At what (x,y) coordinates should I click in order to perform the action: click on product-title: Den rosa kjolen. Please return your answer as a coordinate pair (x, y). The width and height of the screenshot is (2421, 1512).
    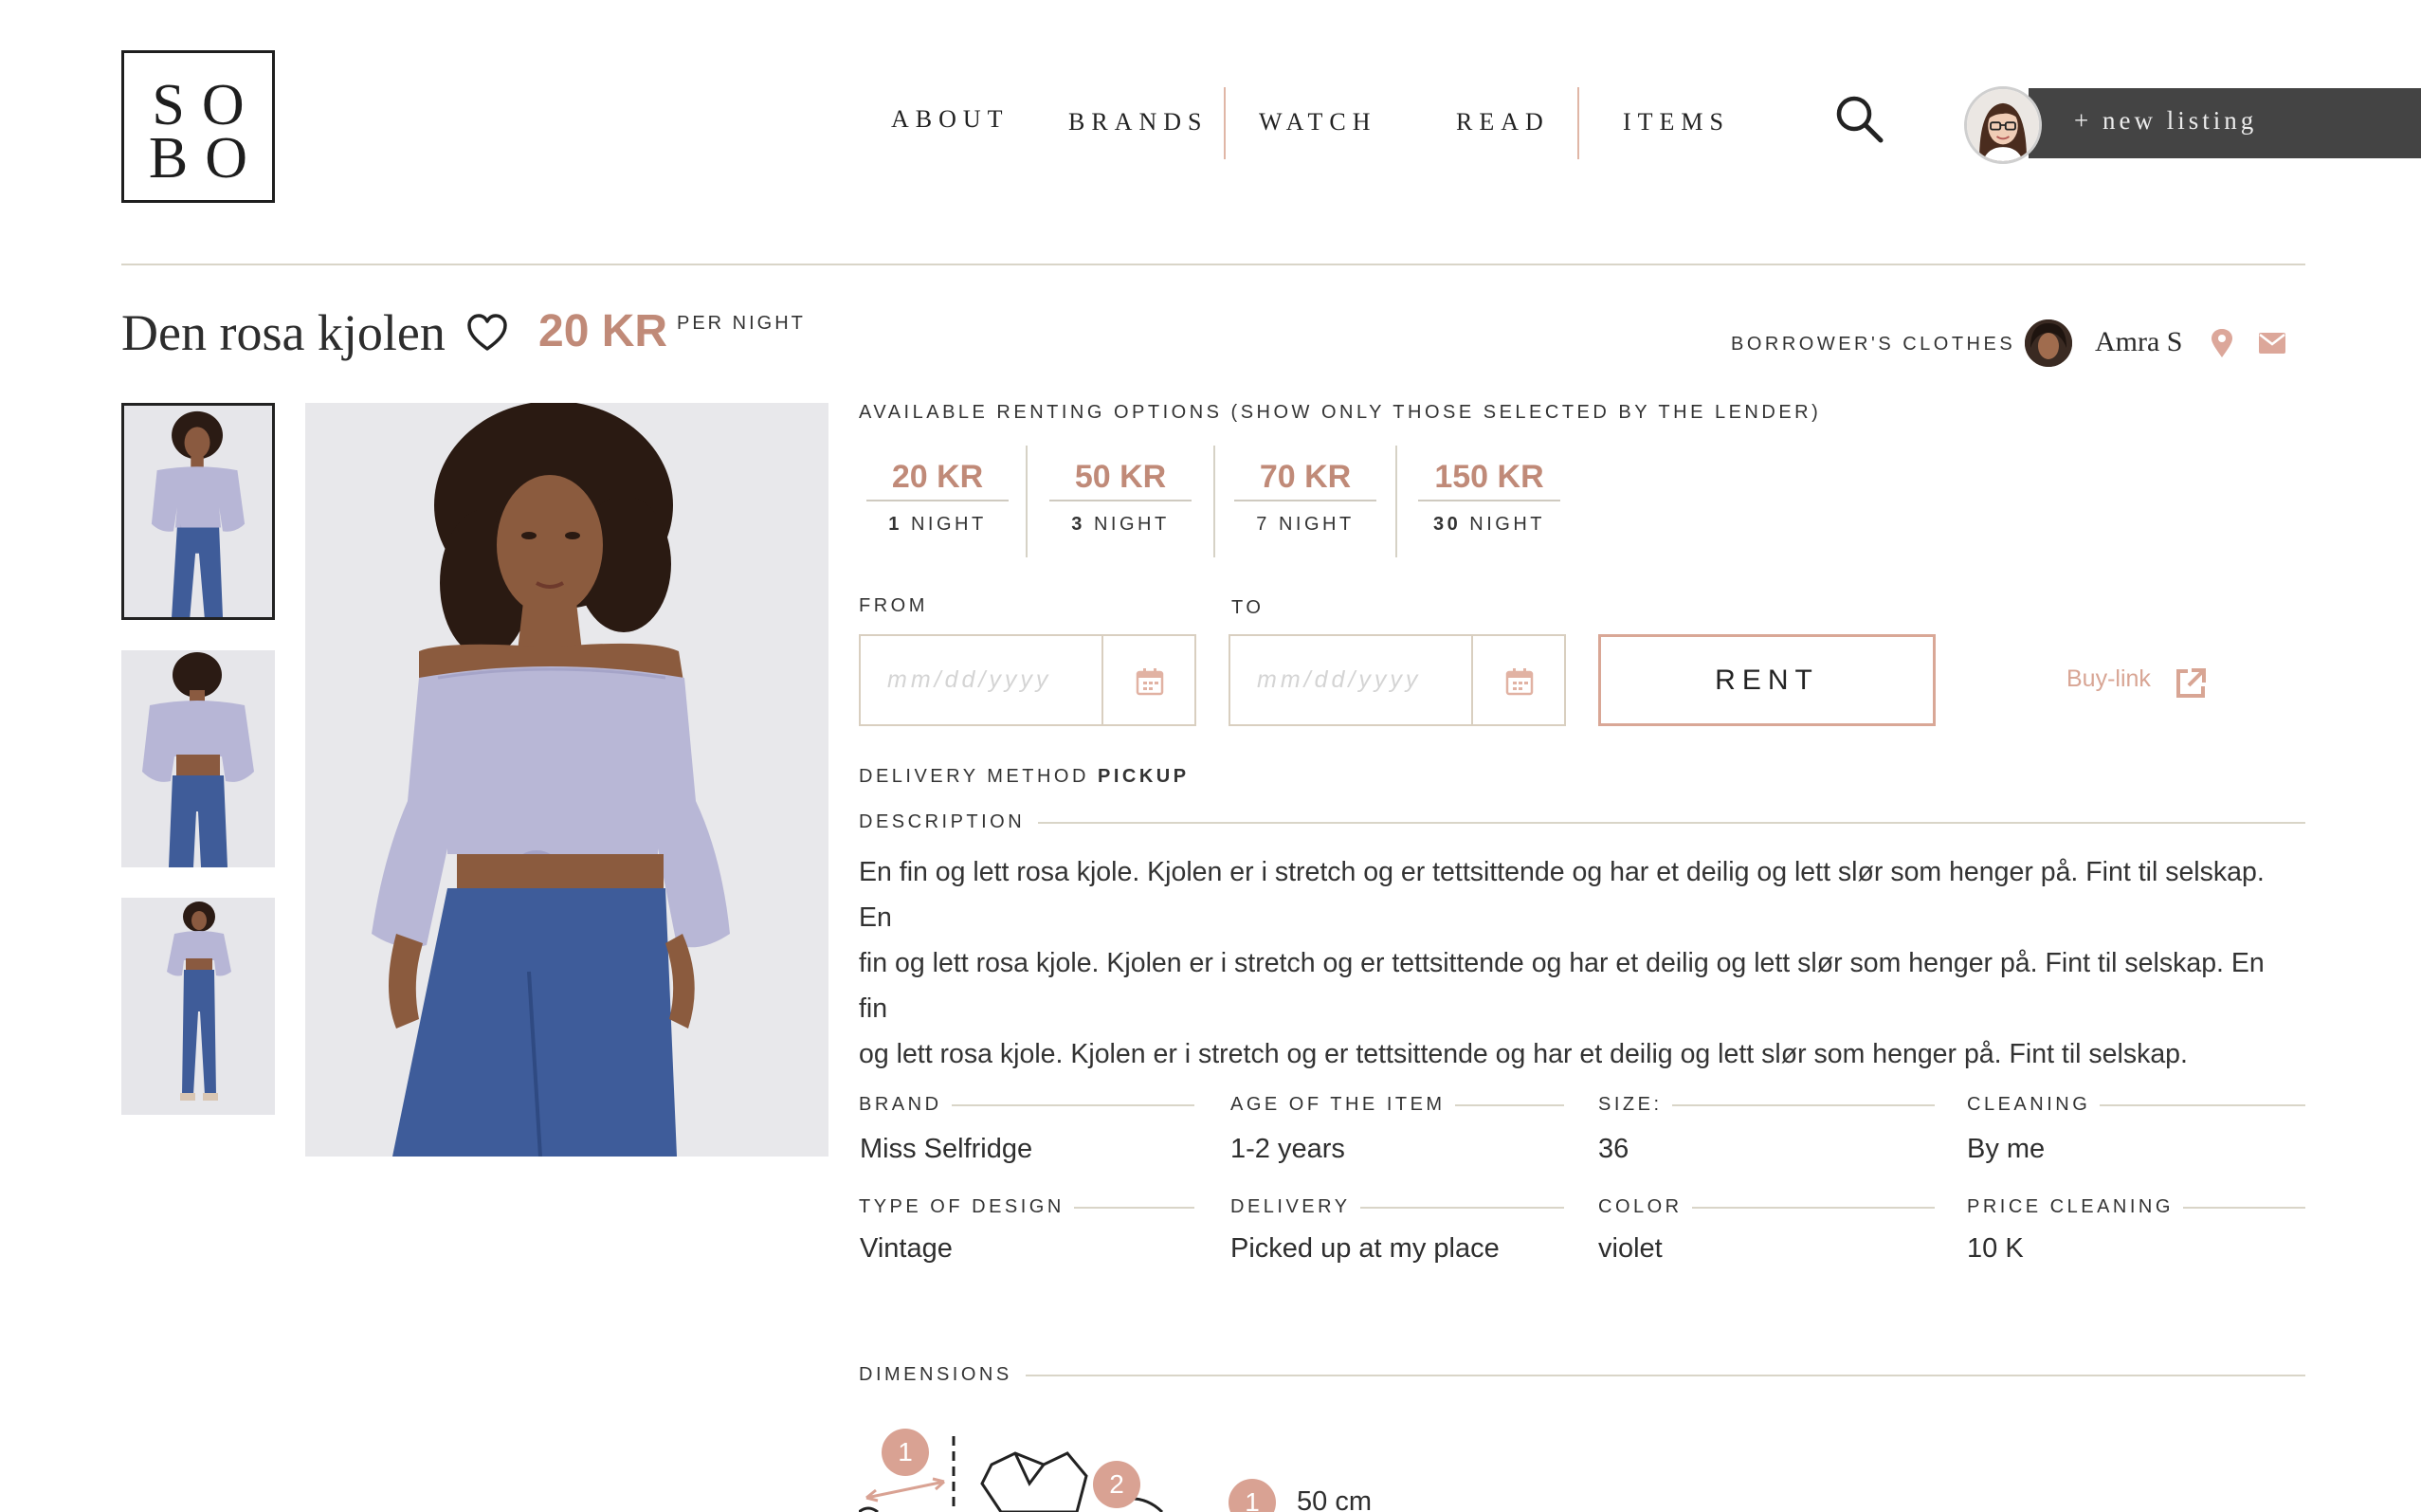
    Looking at the image, I should click on (283, 332).